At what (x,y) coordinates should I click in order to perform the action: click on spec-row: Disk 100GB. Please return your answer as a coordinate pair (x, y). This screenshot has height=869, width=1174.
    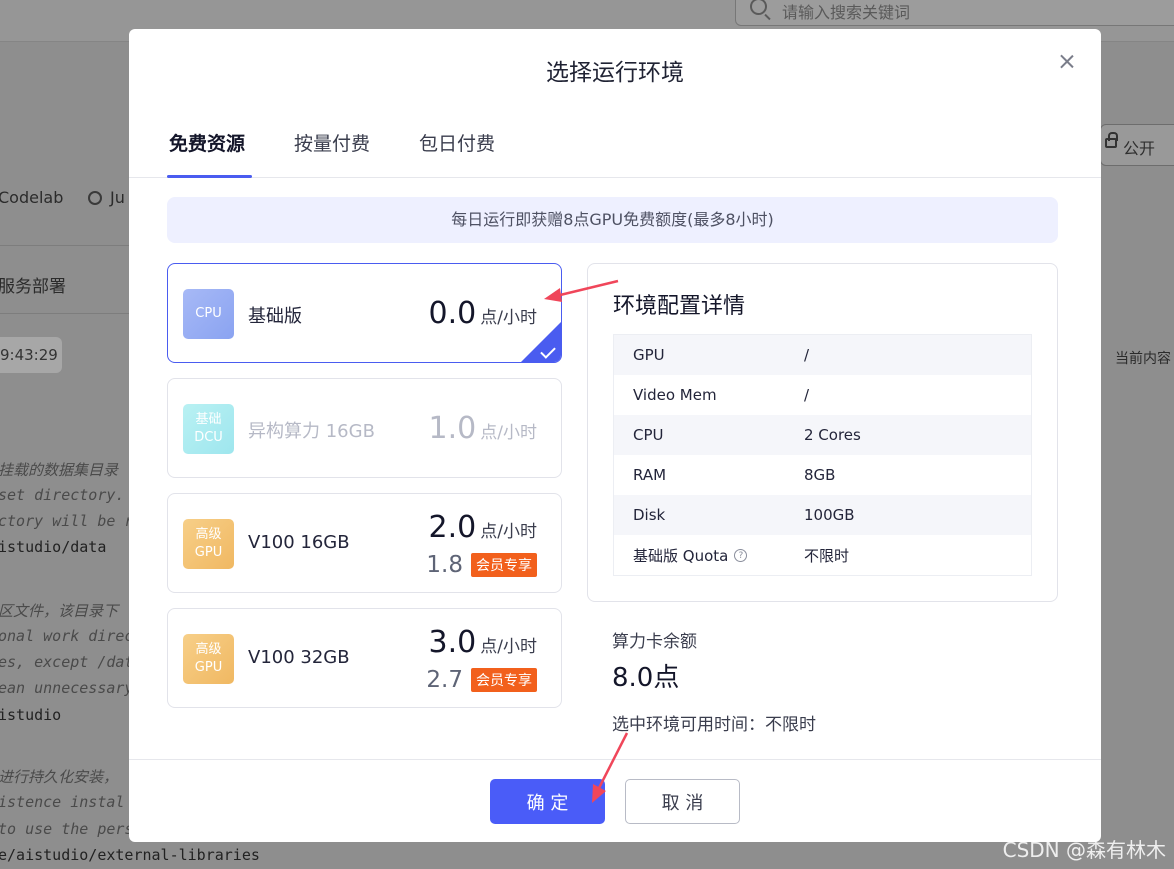
    Looking at the image, I should click on (822, 515).